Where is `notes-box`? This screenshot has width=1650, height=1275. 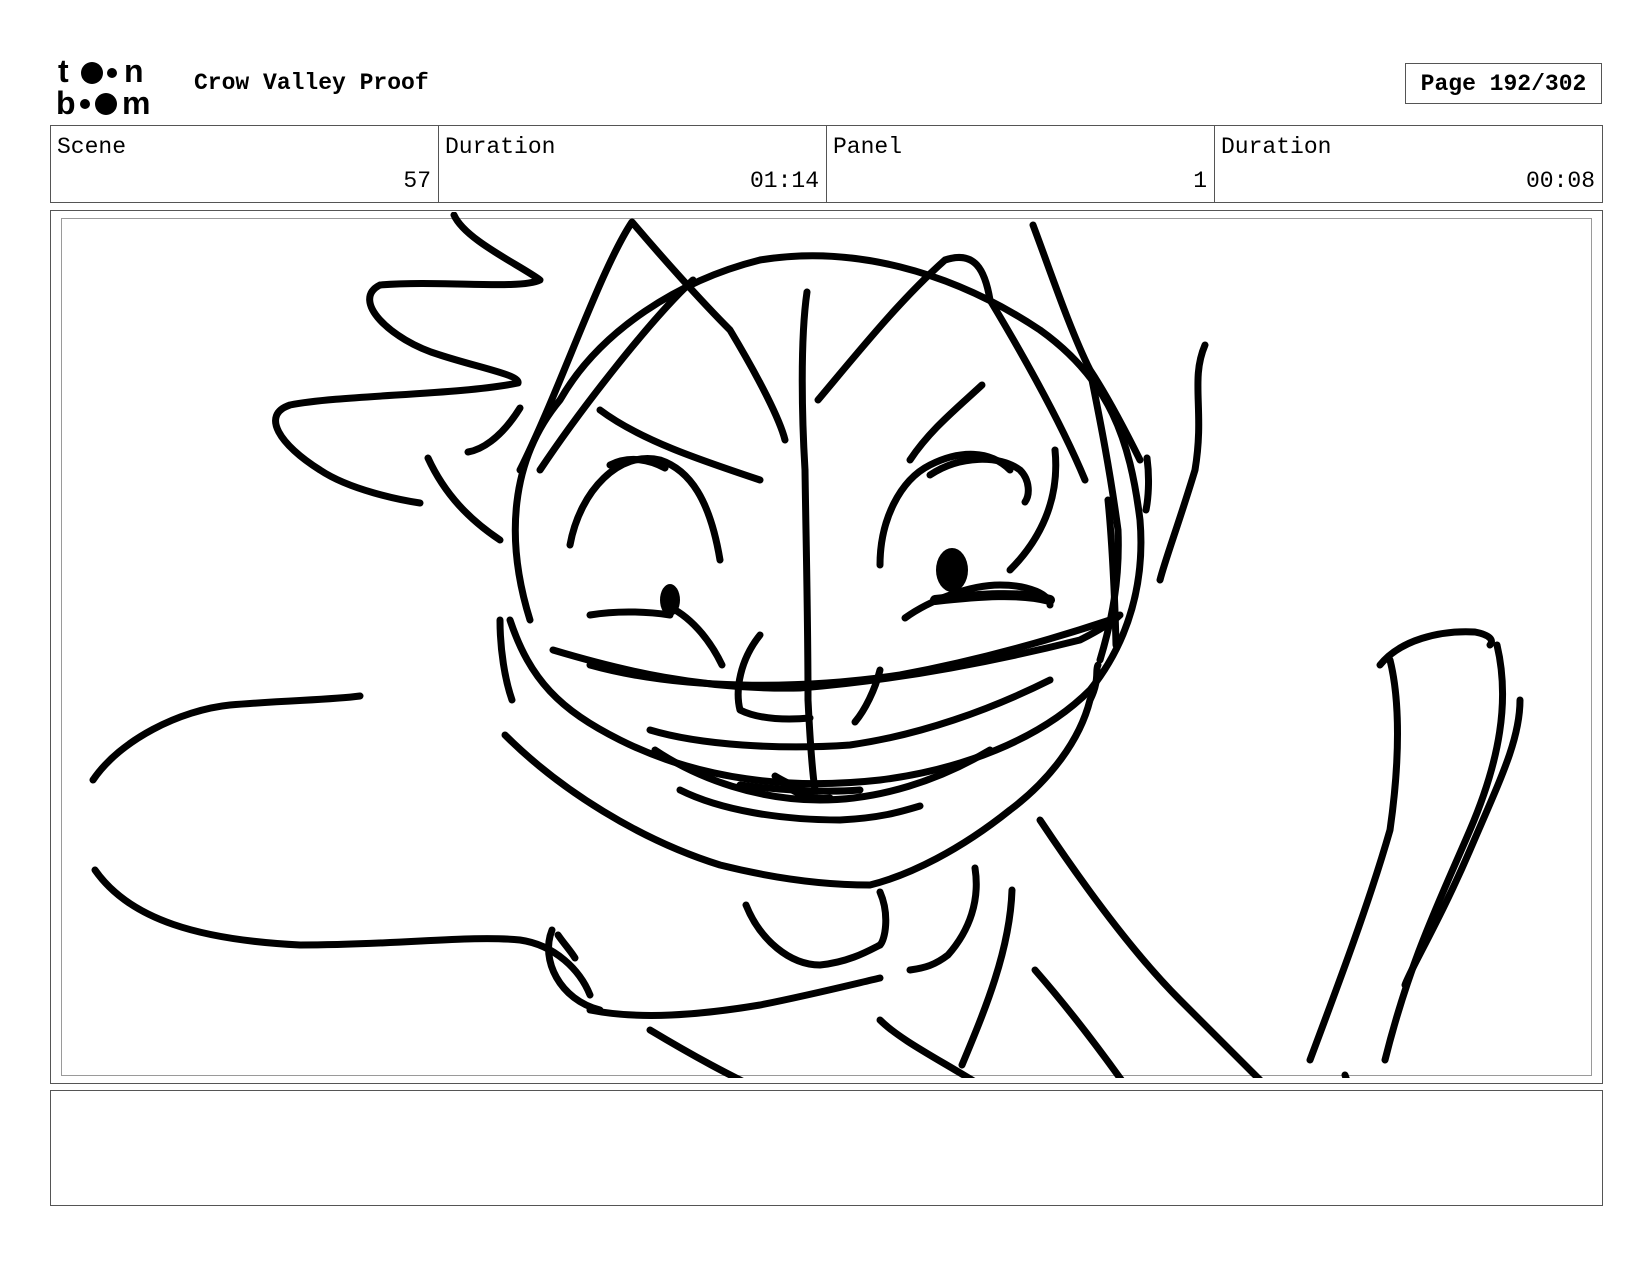 notes-box is located at coordinates (826, 1148).